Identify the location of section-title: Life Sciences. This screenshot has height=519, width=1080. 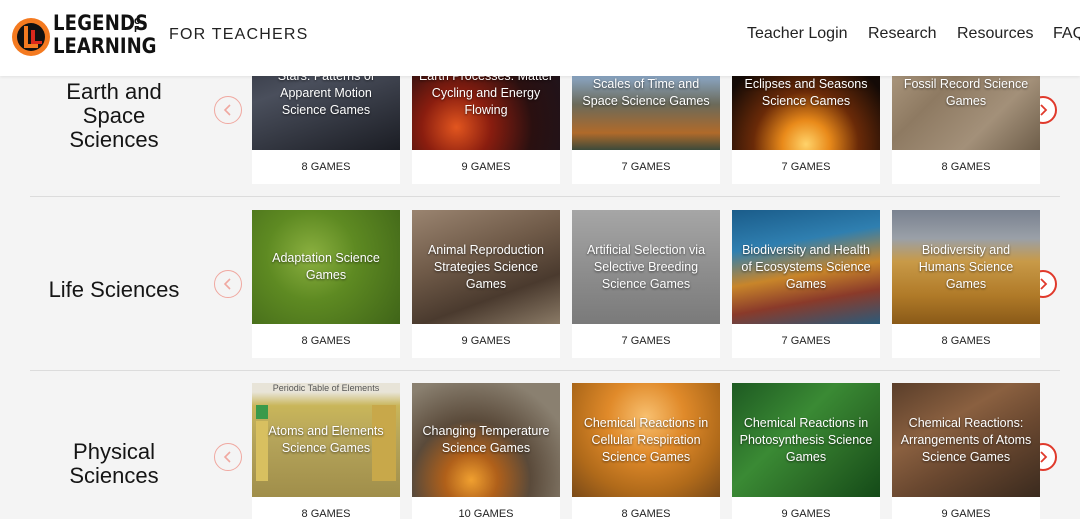
(114, 290).